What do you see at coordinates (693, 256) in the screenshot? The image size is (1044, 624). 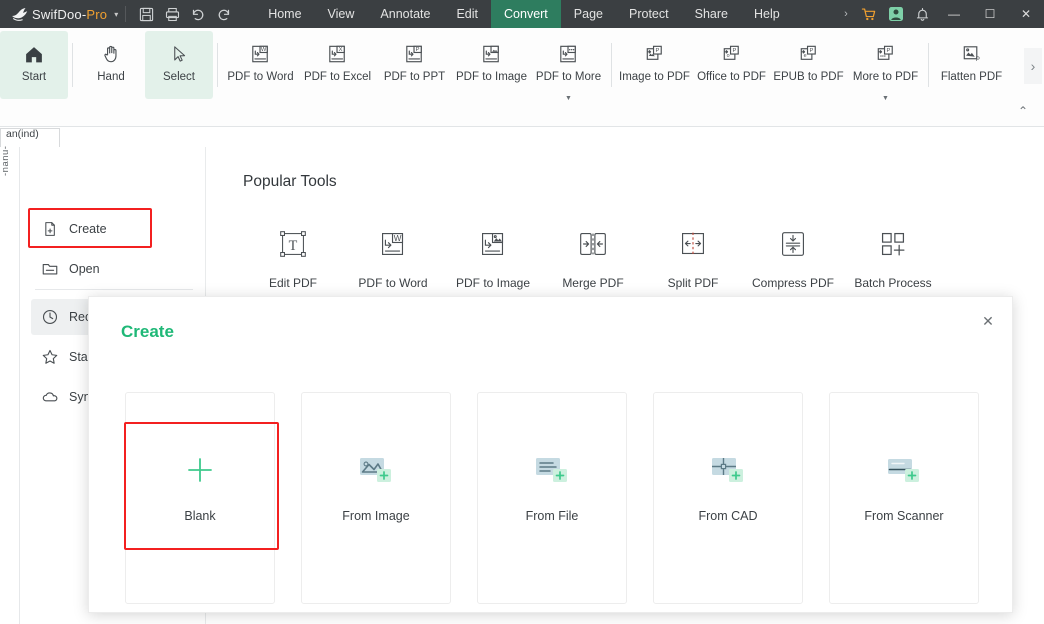 I see `tool-split-pdf: Split PDF` at bounding box center [693, 256].